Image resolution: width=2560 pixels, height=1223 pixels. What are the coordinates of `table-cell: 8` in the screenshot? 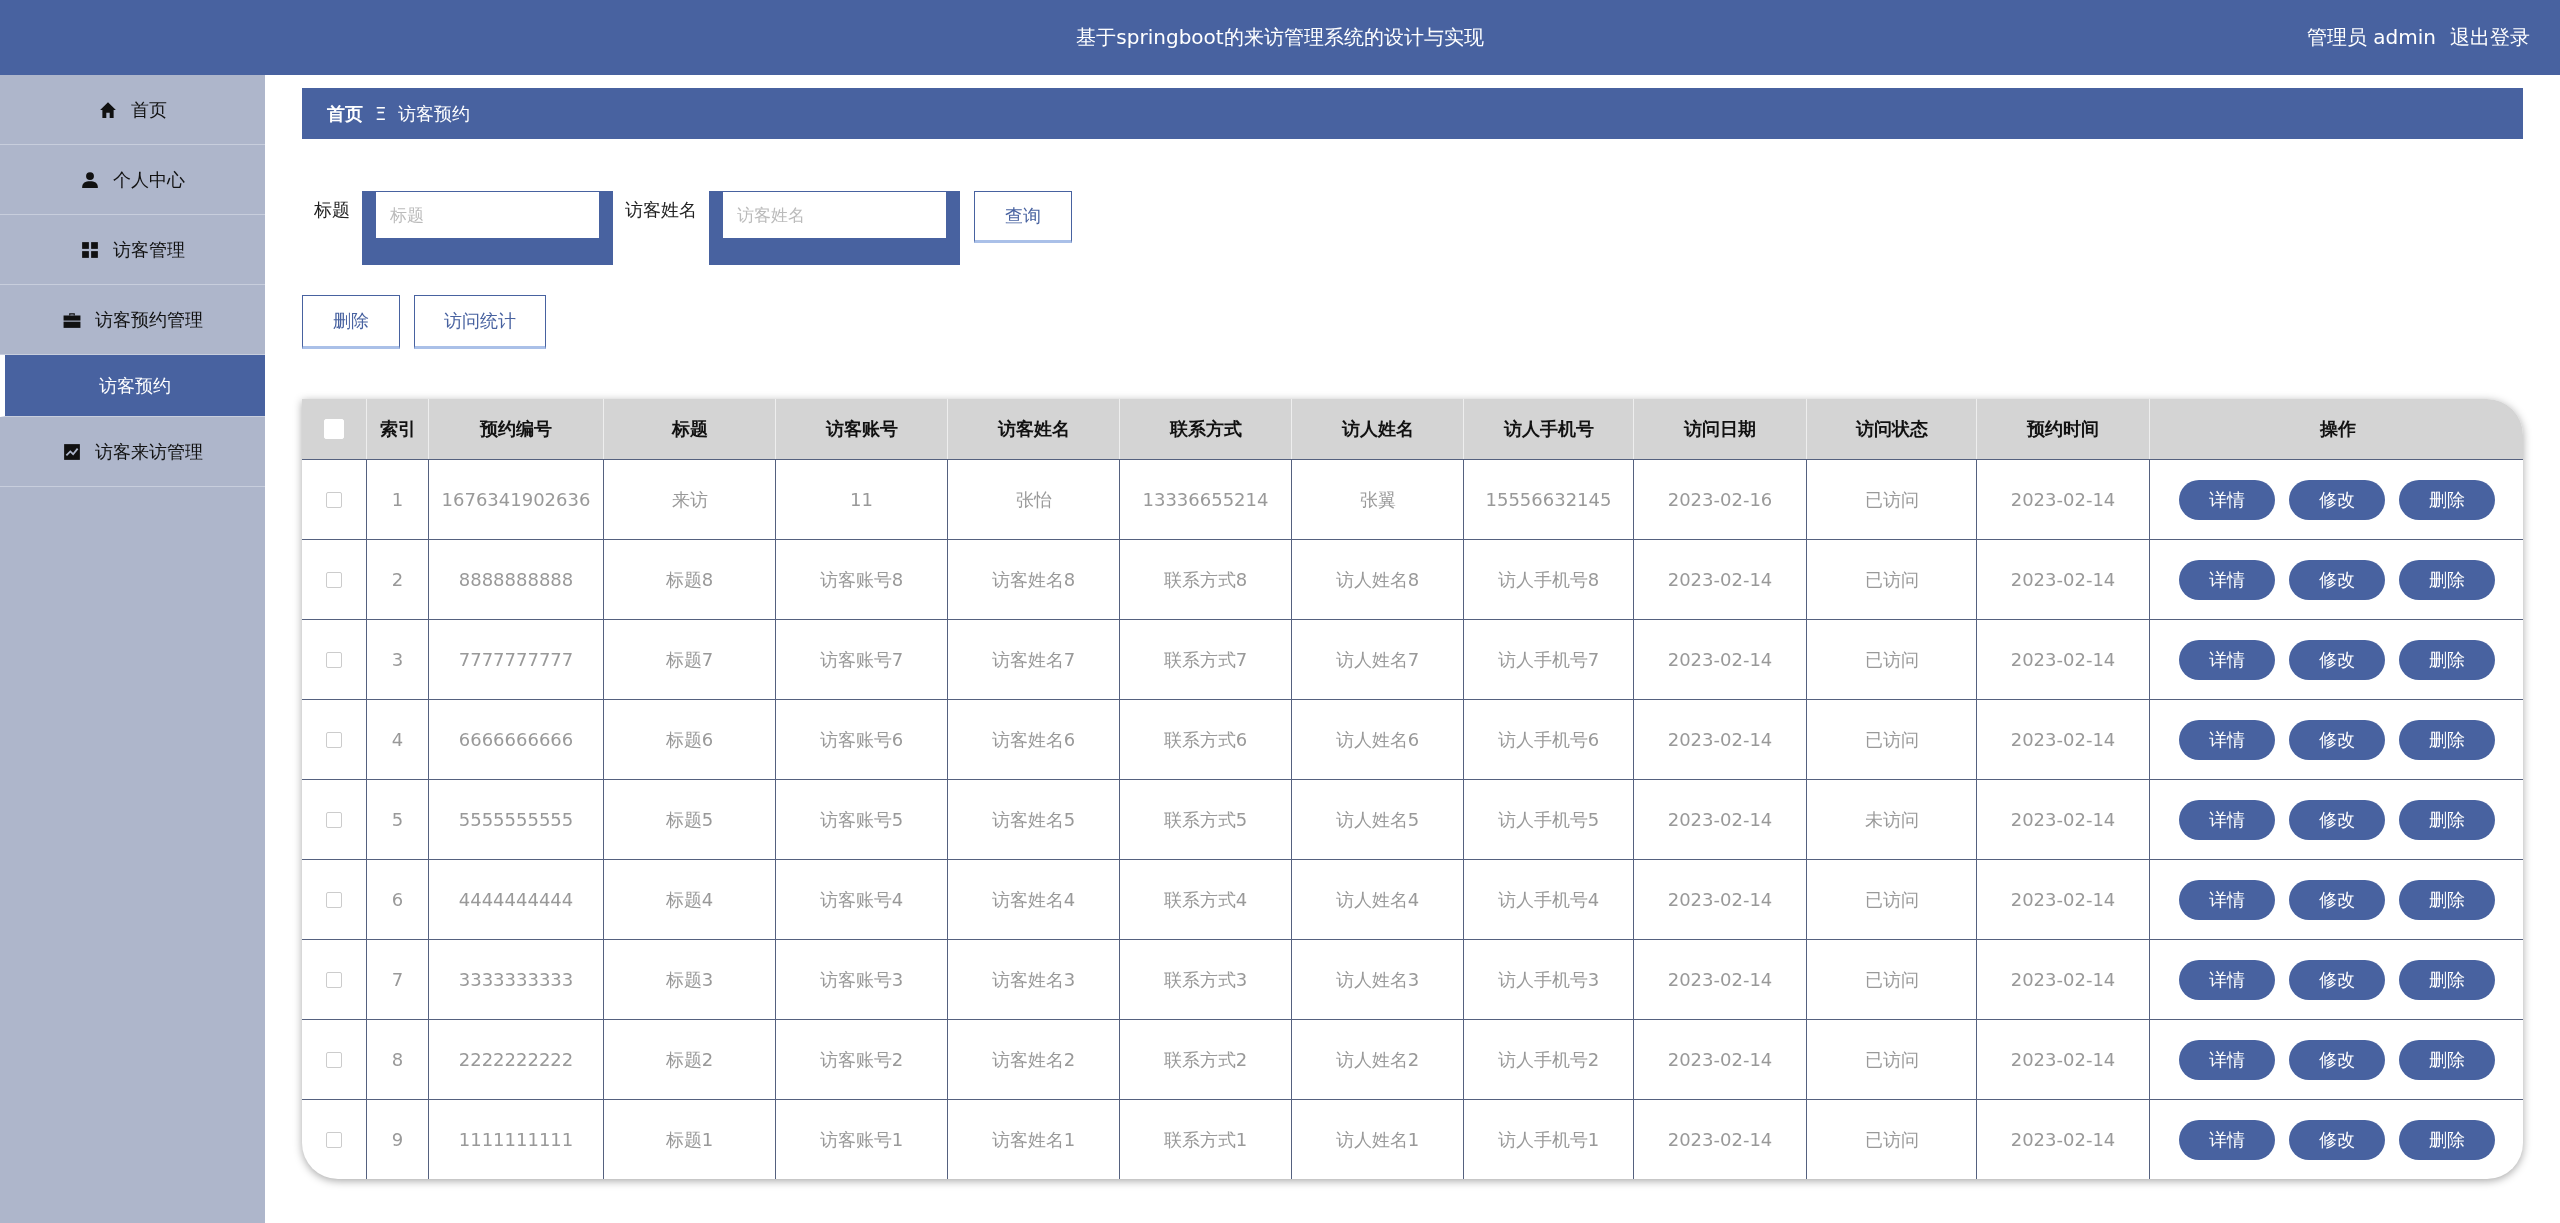 It's located at (397, 1059).